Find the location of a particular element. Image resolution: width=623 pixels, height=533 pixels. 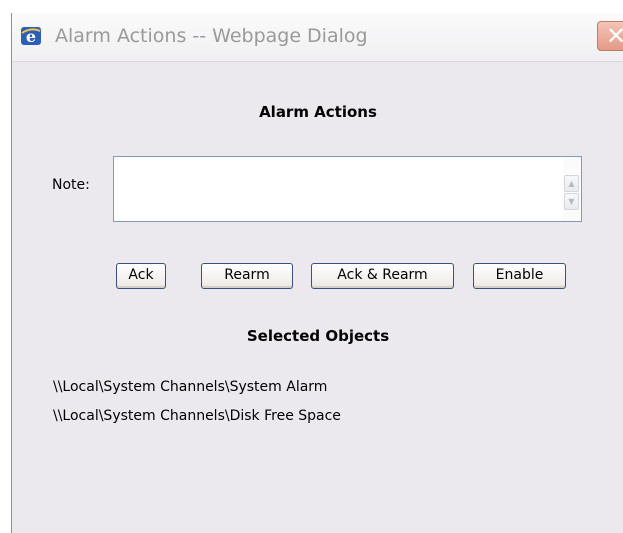

list-item: \\Local\System Channels\System Alarm is located at coordinates (190, 387).